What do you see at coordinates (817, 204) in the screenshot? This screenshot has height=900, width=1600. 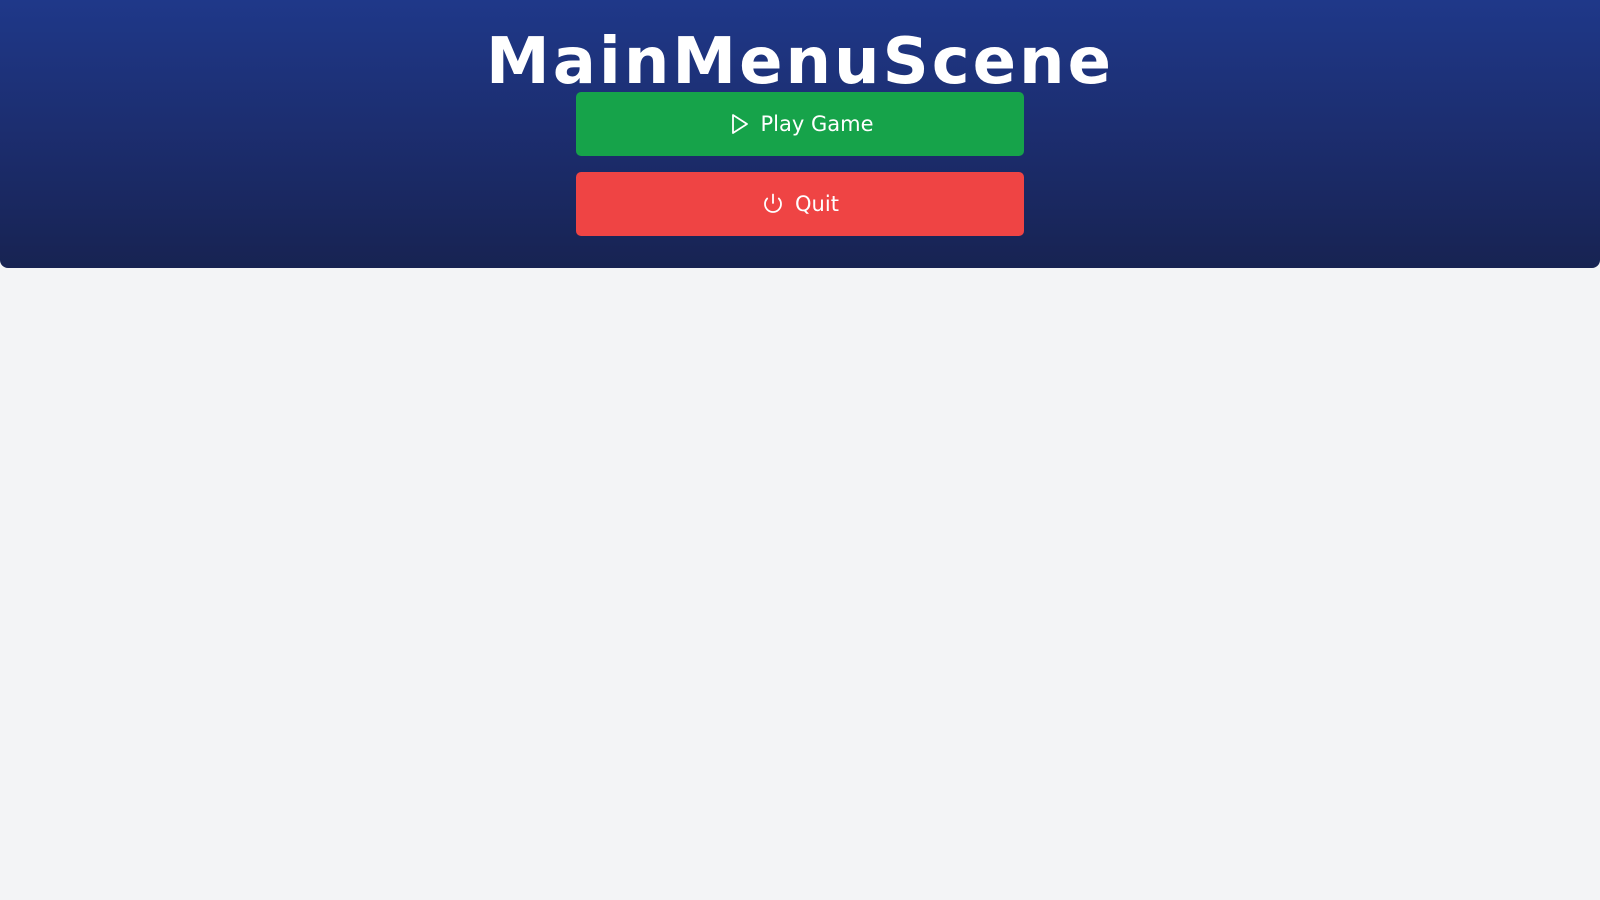 I see `quit-label: Quit` at bounding box center [817, 204].